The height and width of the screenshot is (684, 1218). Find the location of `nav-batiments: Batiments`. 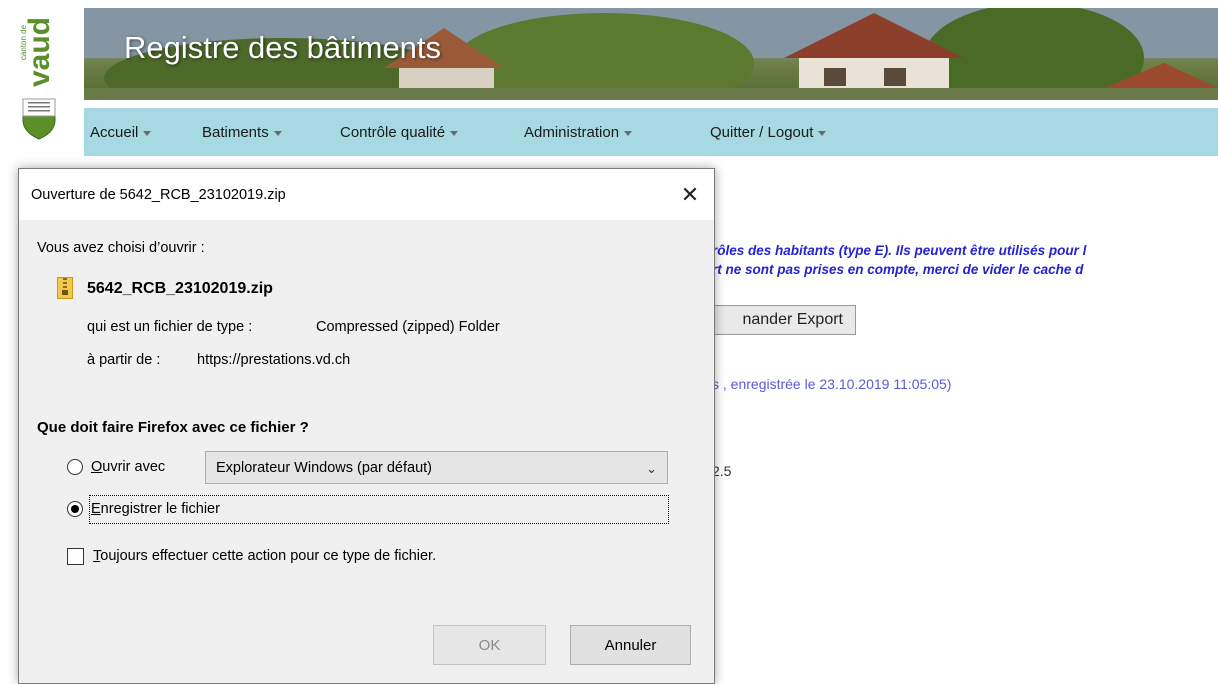

nav-batiments: Batiments is located at coordinates (242, 132).